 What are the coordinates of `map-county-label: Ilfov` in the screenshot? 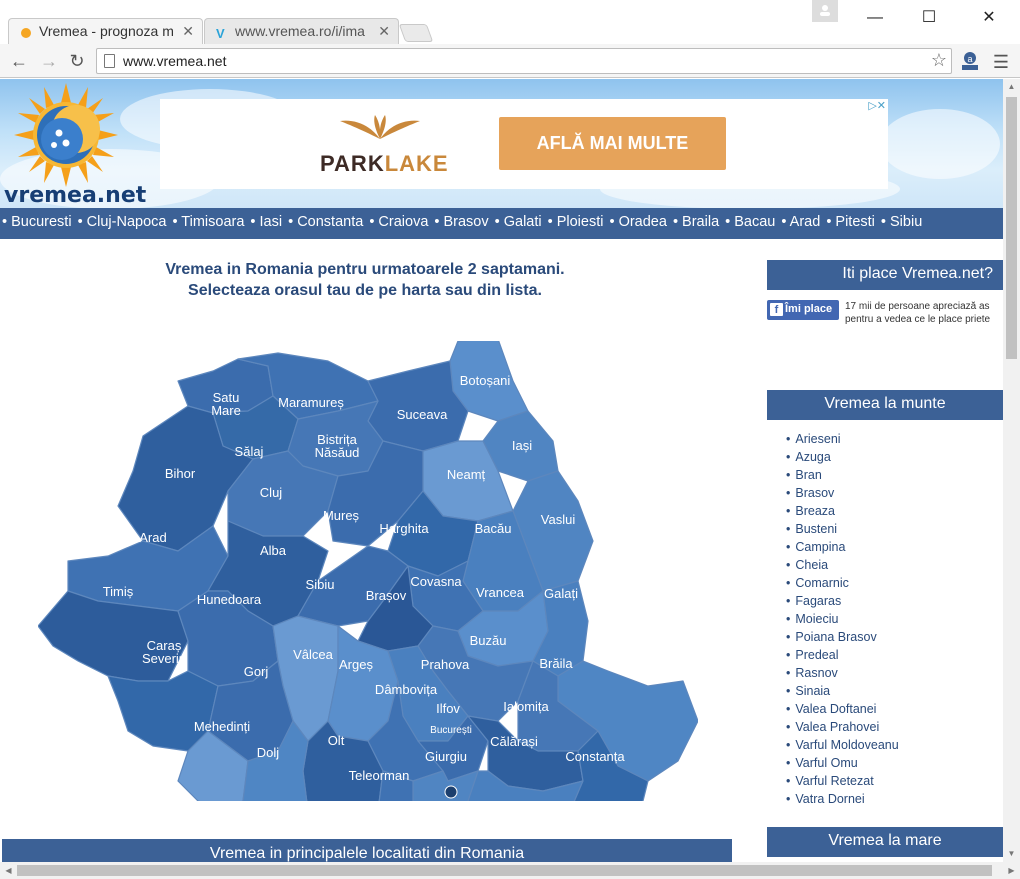 It's located at (448, 708).